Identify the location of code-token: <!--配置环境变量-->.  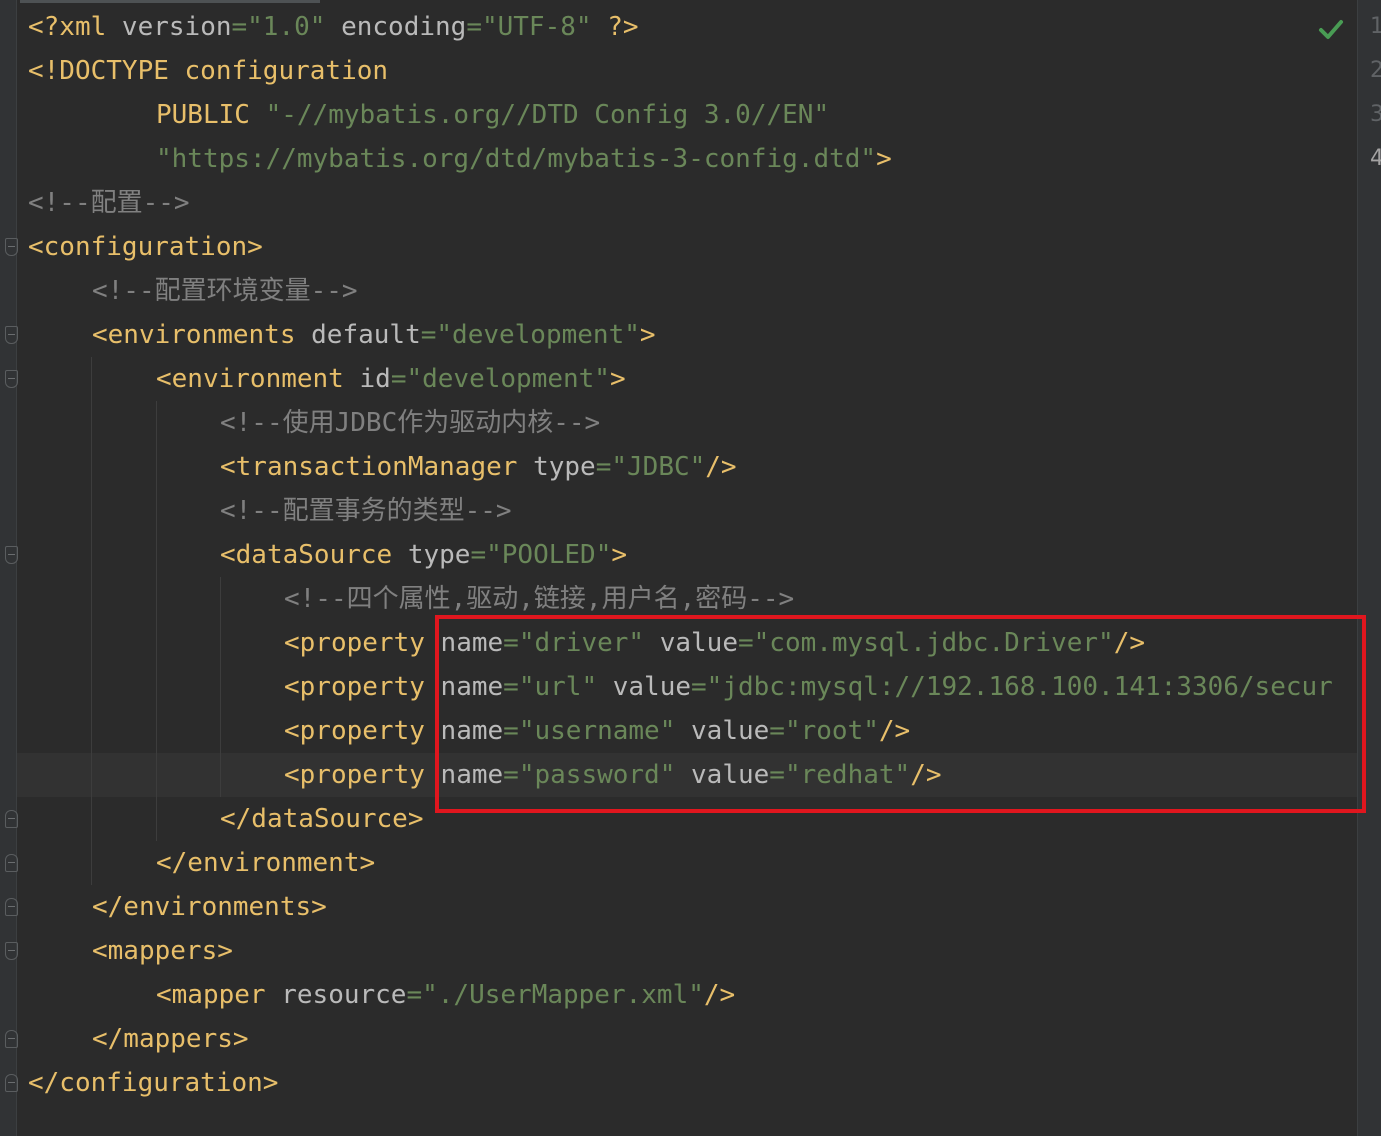
(225, 291).